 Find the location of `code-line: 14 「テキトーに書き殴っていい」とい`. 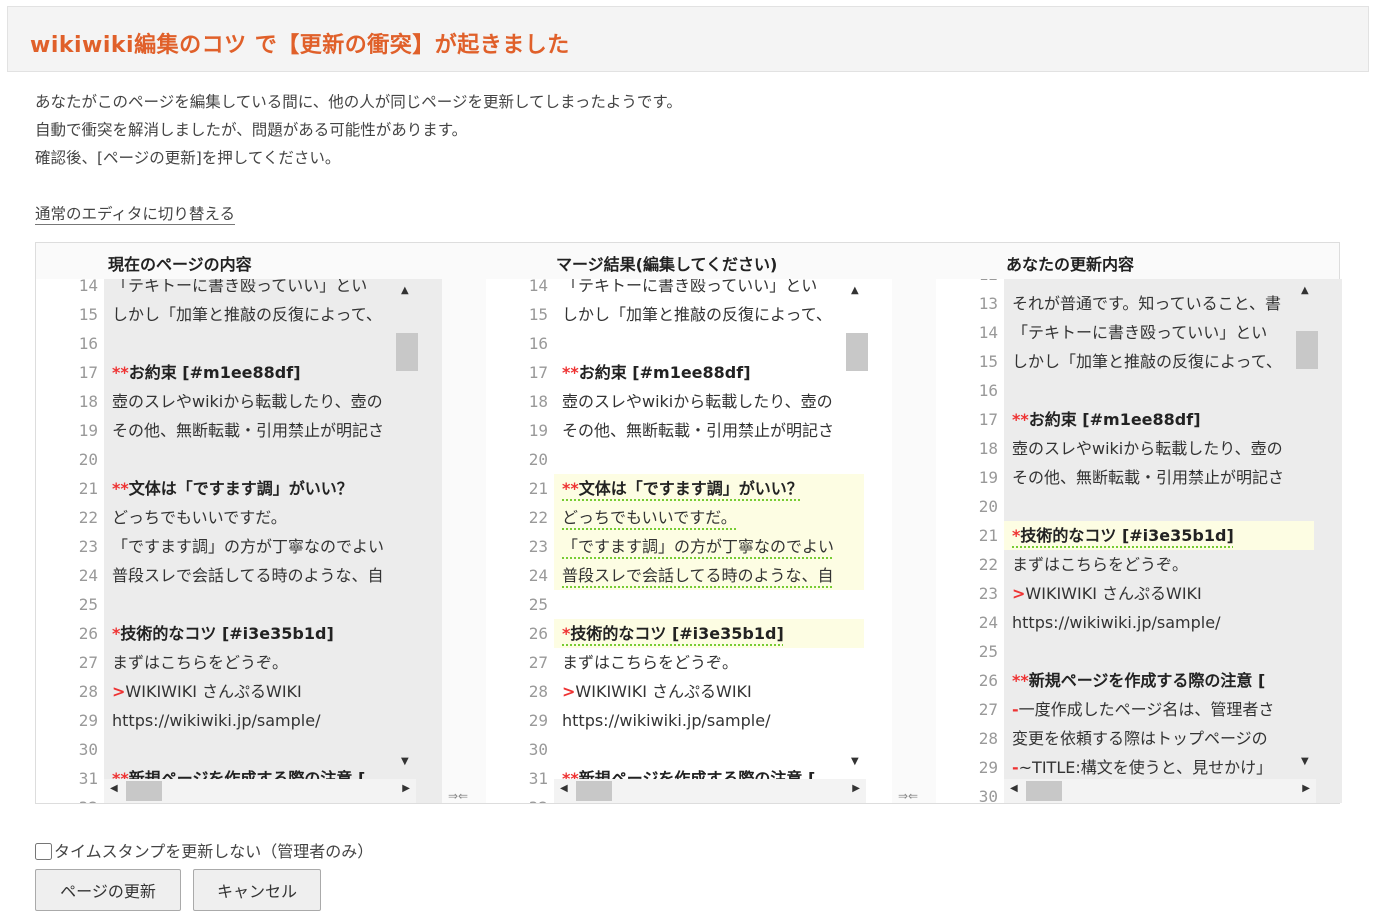

code-line: 14 「テキトーに書き殴っていい」とい is located at coordinates (689, 289).